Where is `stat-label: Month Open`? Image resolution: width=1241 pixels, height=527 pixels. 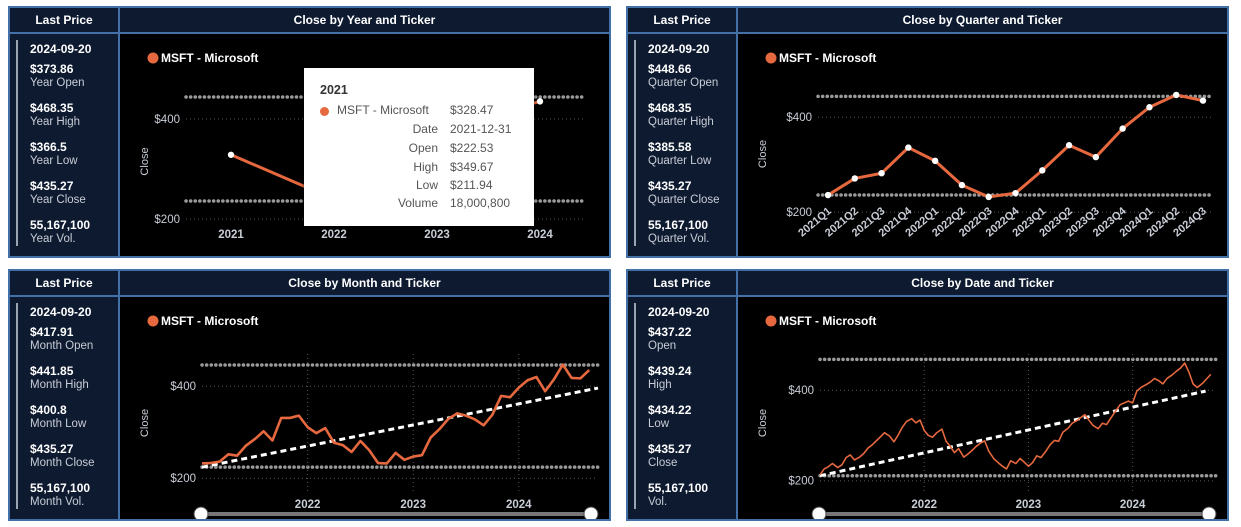 stat-label: Month Open is located at coordinates (62, 346).